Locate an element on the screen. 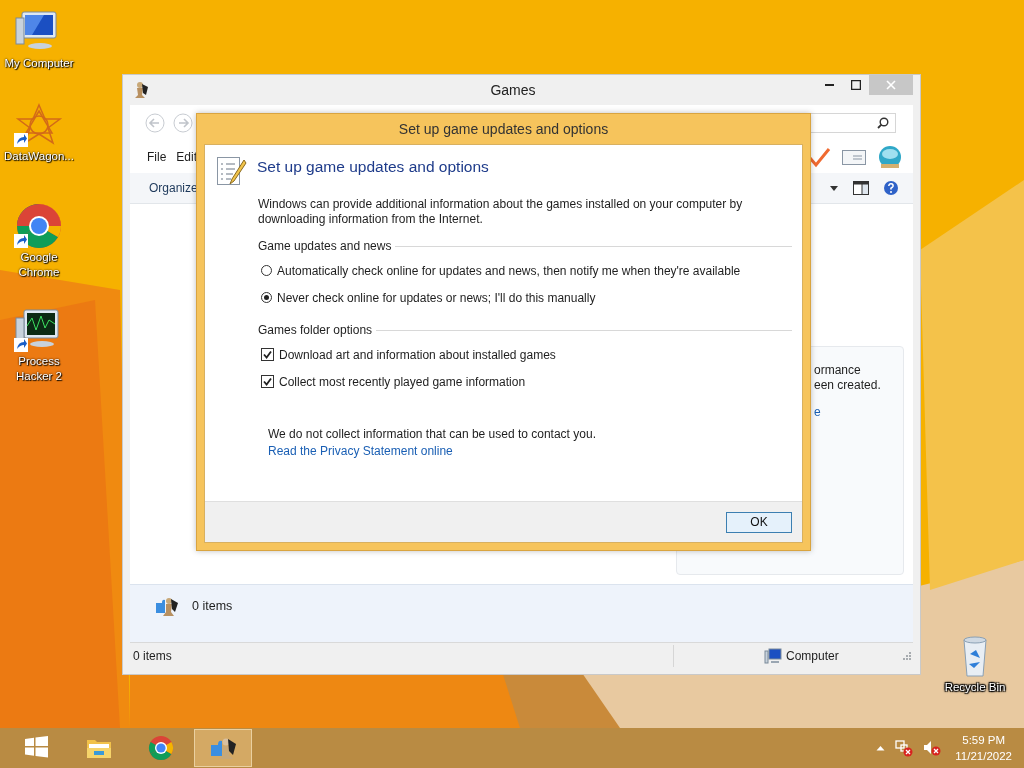  resize-grip-icon is located at coordinates (907, 655).